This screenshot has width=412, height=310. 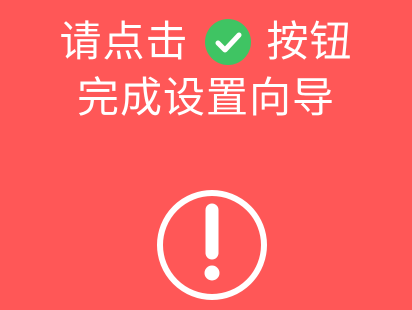 I want to click on instruction-line-2: 完成设置向导, so click(x=205, y=97).